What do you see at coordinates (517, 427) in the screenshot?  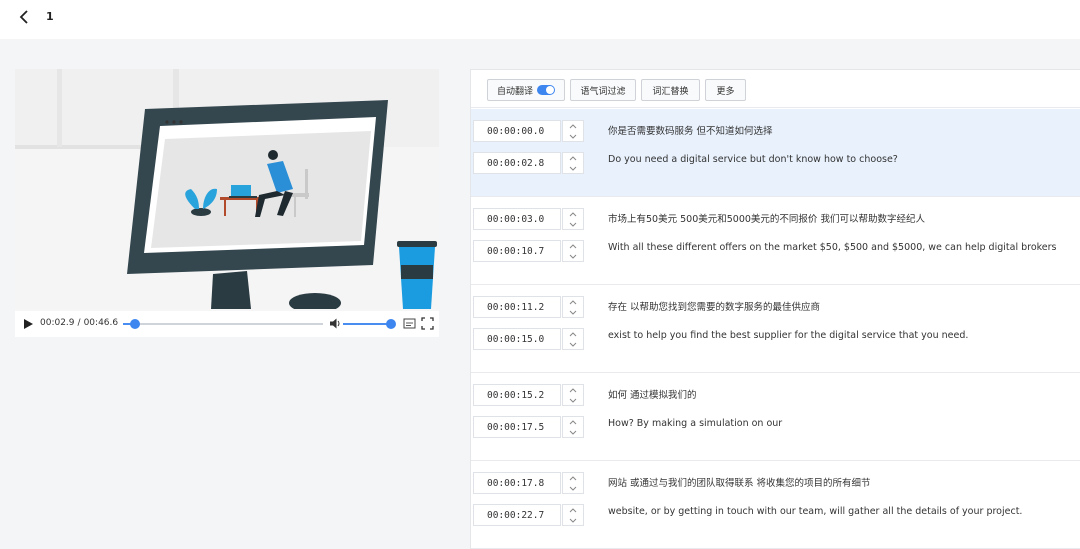 I see `end-time-input: 00:00:17.5` at bounding box center [517, 427].